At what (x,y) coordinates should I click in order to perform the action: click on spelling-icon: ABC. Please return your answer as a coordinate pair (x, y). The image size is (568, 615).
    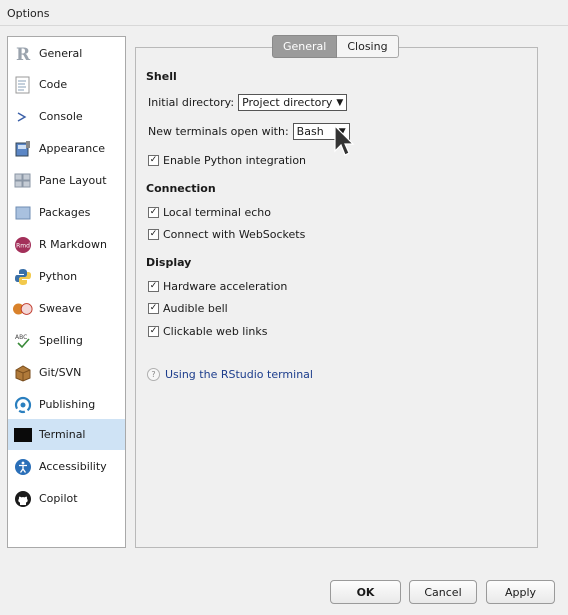
    Looking at the image, I should click on (23, 341).